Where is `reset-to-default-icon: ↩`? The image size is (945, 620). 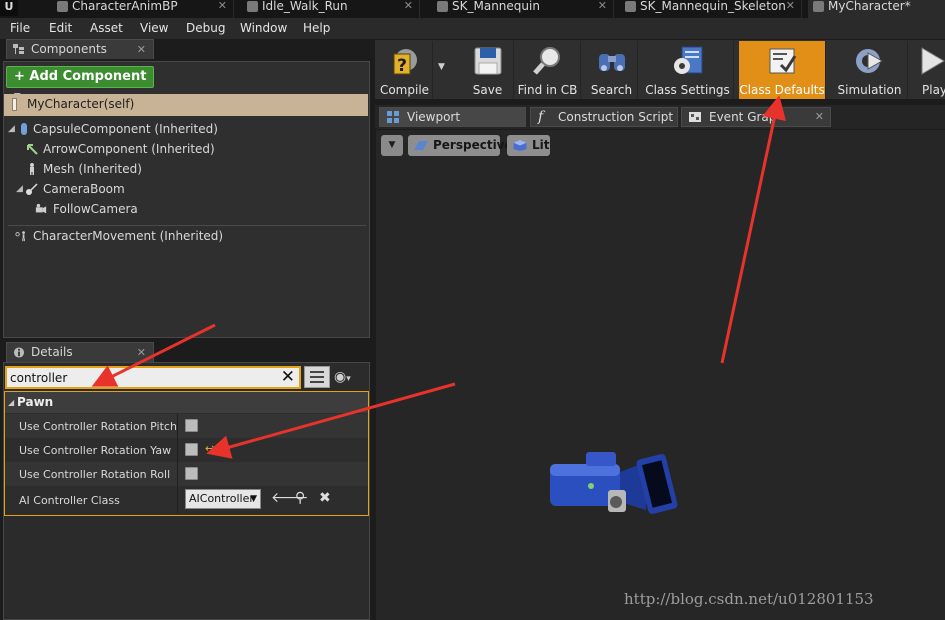
reset-to-default-icon: ↩ is located at coordinates (209, 448).